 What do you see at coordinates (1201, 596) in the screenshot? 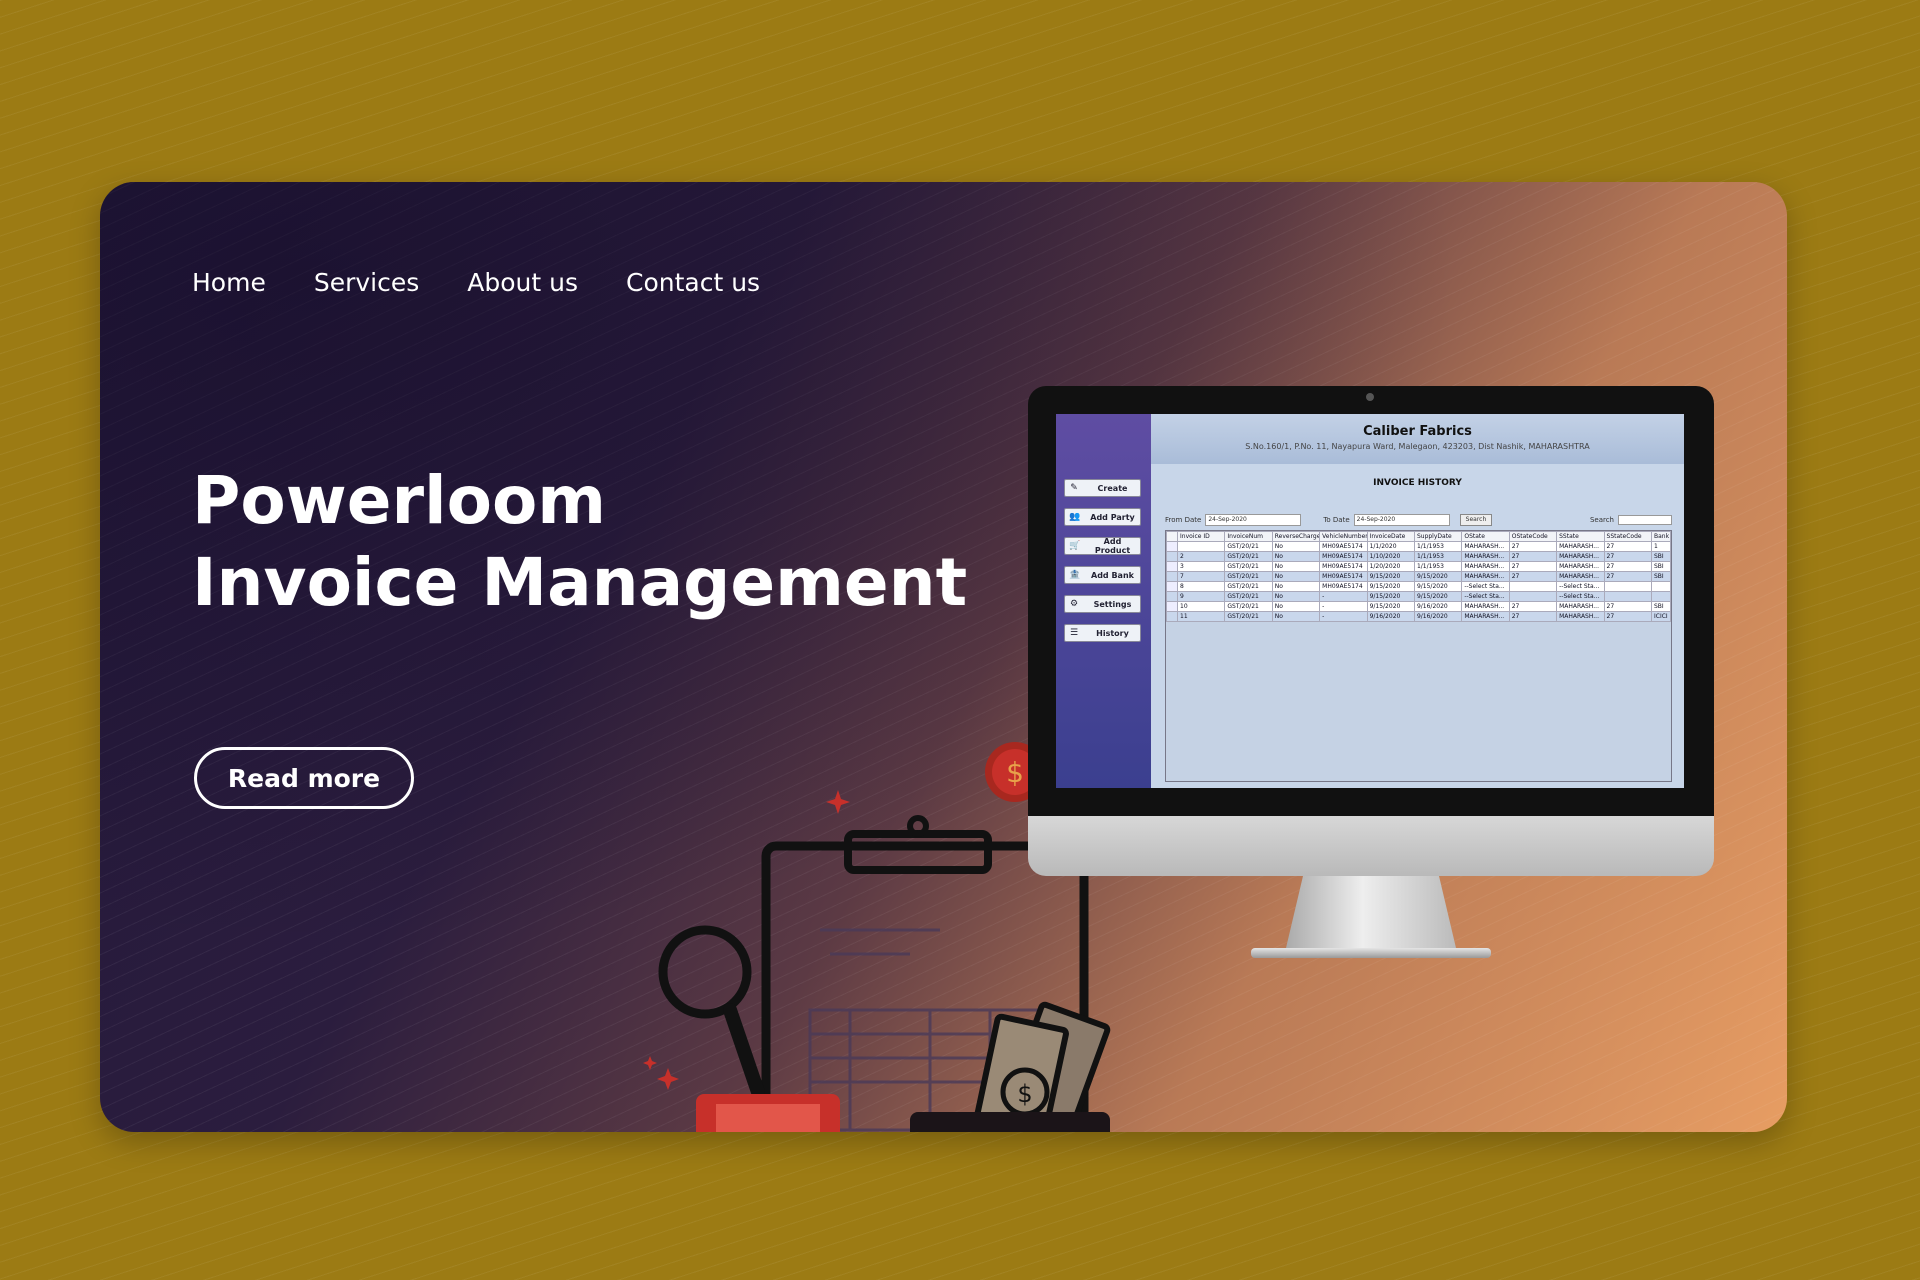
I see `table-cell: 9` at bounding box center [1201, 596].